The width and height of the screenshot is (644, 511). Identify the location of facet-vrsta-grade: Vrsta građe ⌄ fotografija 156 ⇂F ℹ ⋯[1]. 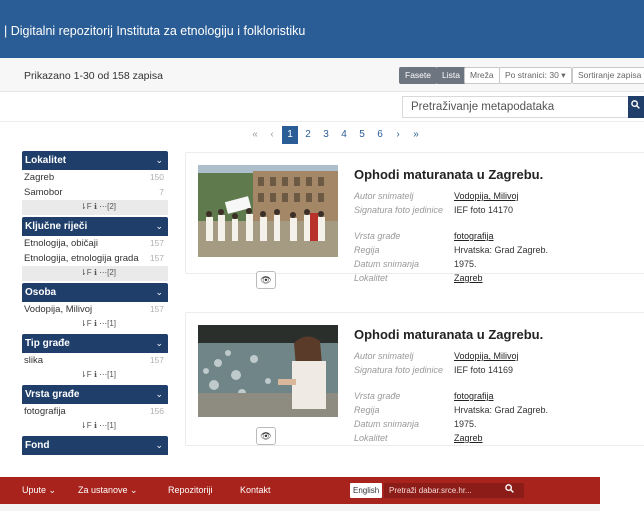
(95, 409).